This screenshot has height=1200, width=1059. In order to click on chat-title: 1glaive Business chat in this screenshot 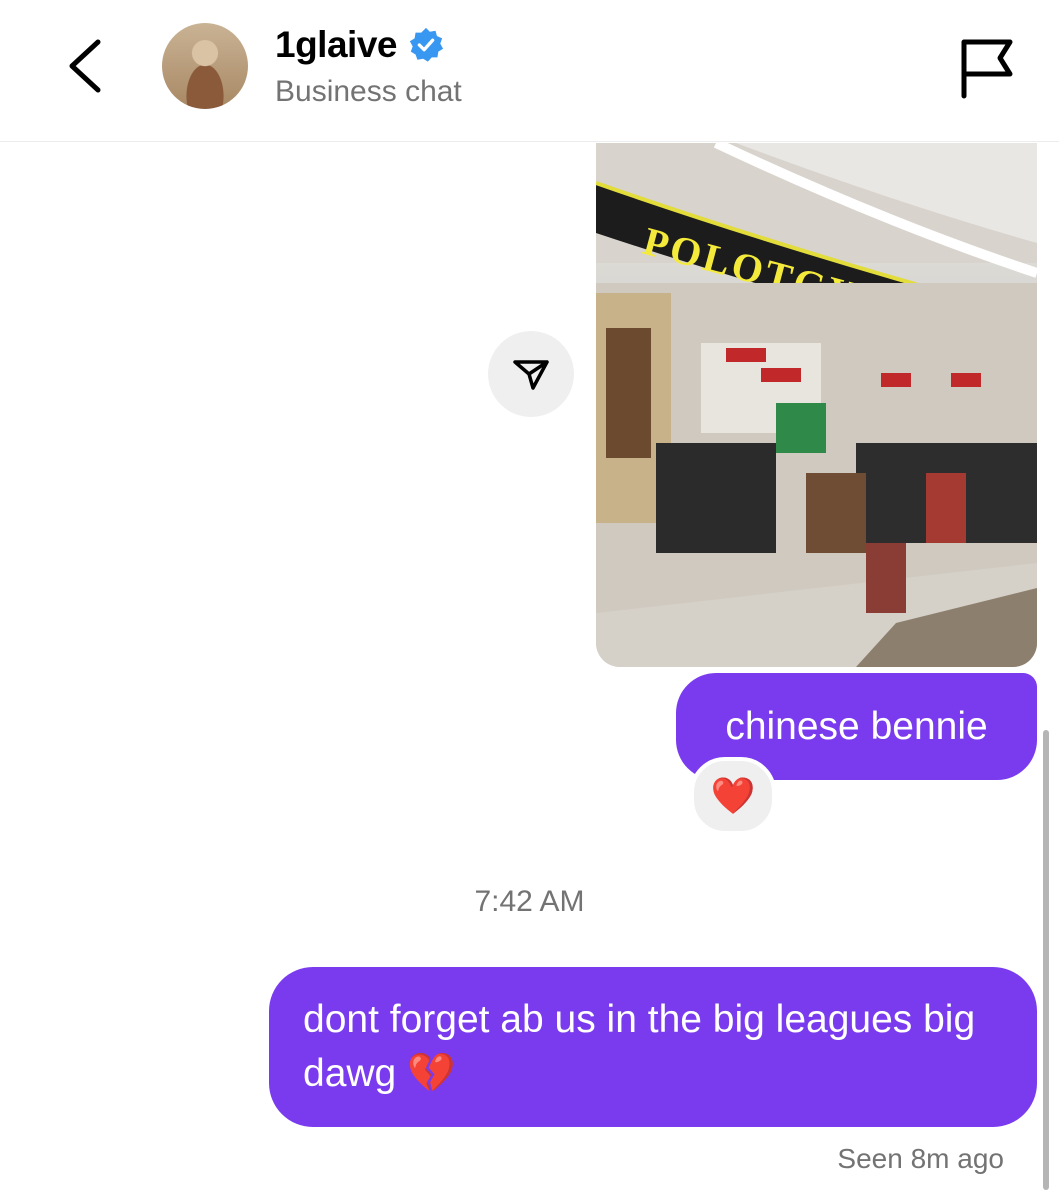, I will do `click(368, 67)`.